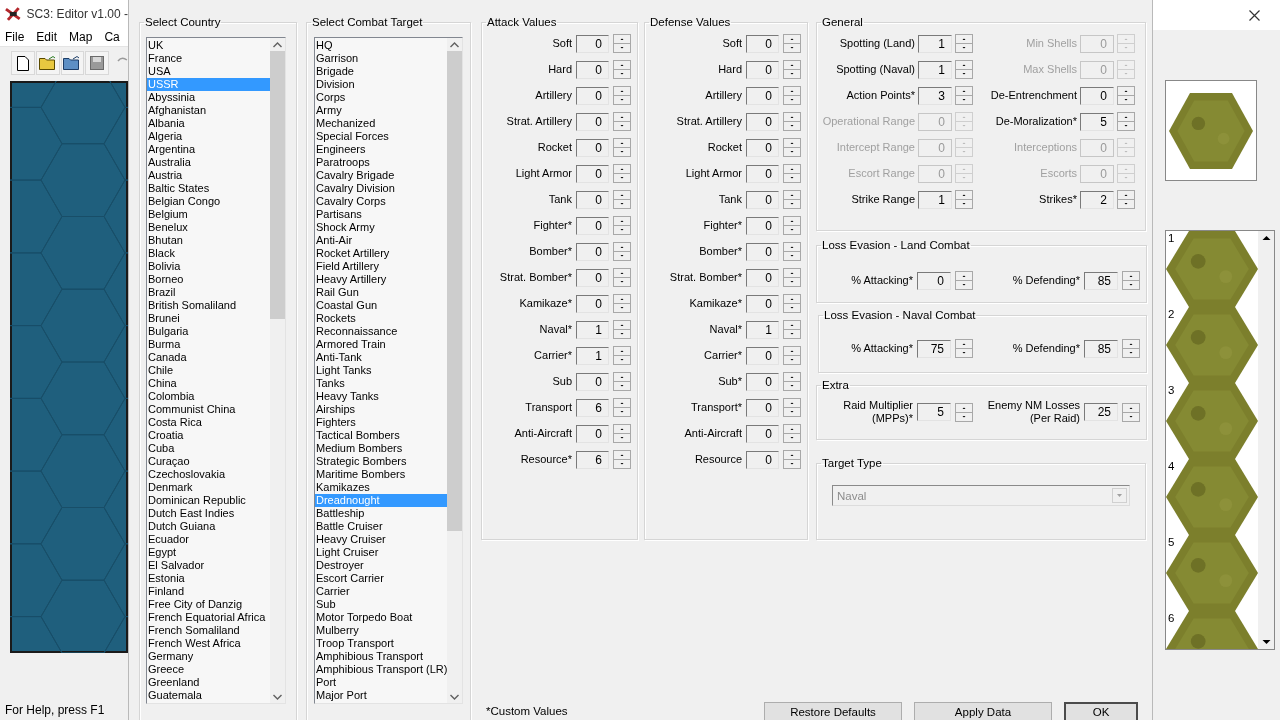 Image resolution: width=1280 pixels, height=720 pixels. Describe the element at coordinates (208, 500) in the screenshot. I see `list-item: Dominican Republic` at that location.